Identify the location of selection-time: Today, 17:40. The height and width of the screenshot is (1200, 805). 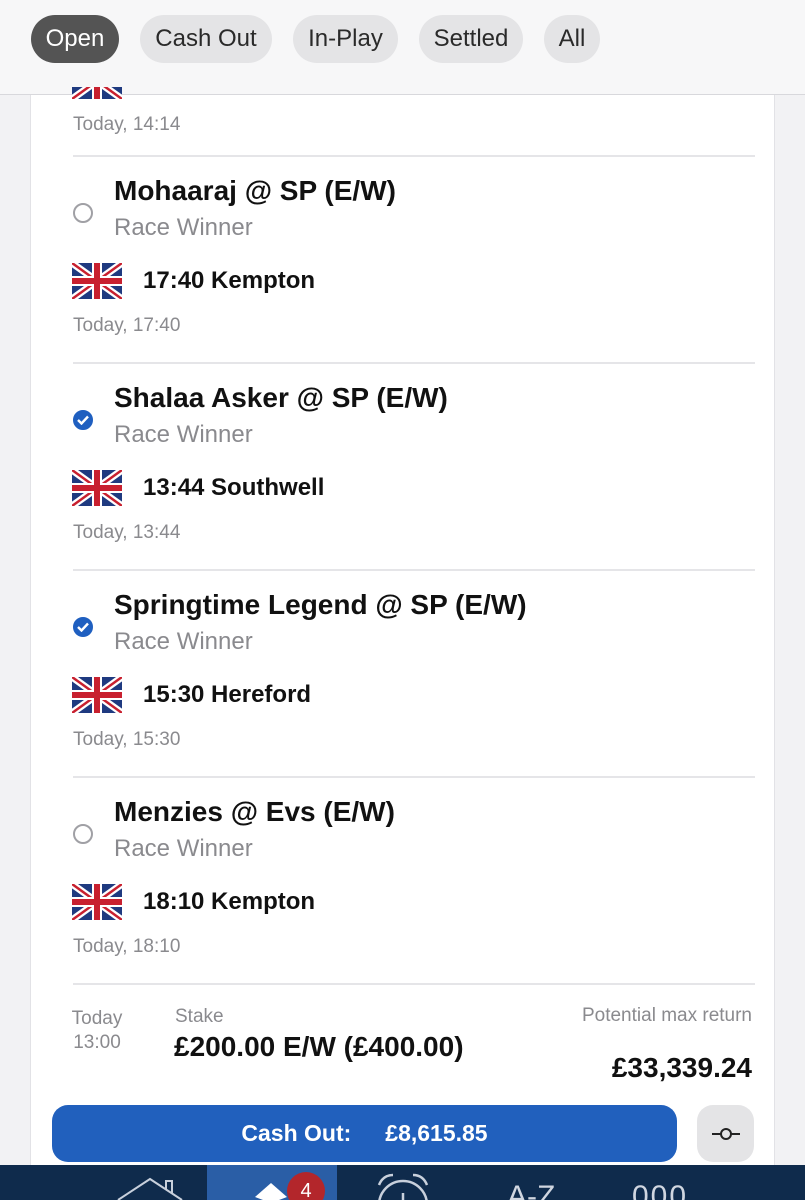
(127, 325).